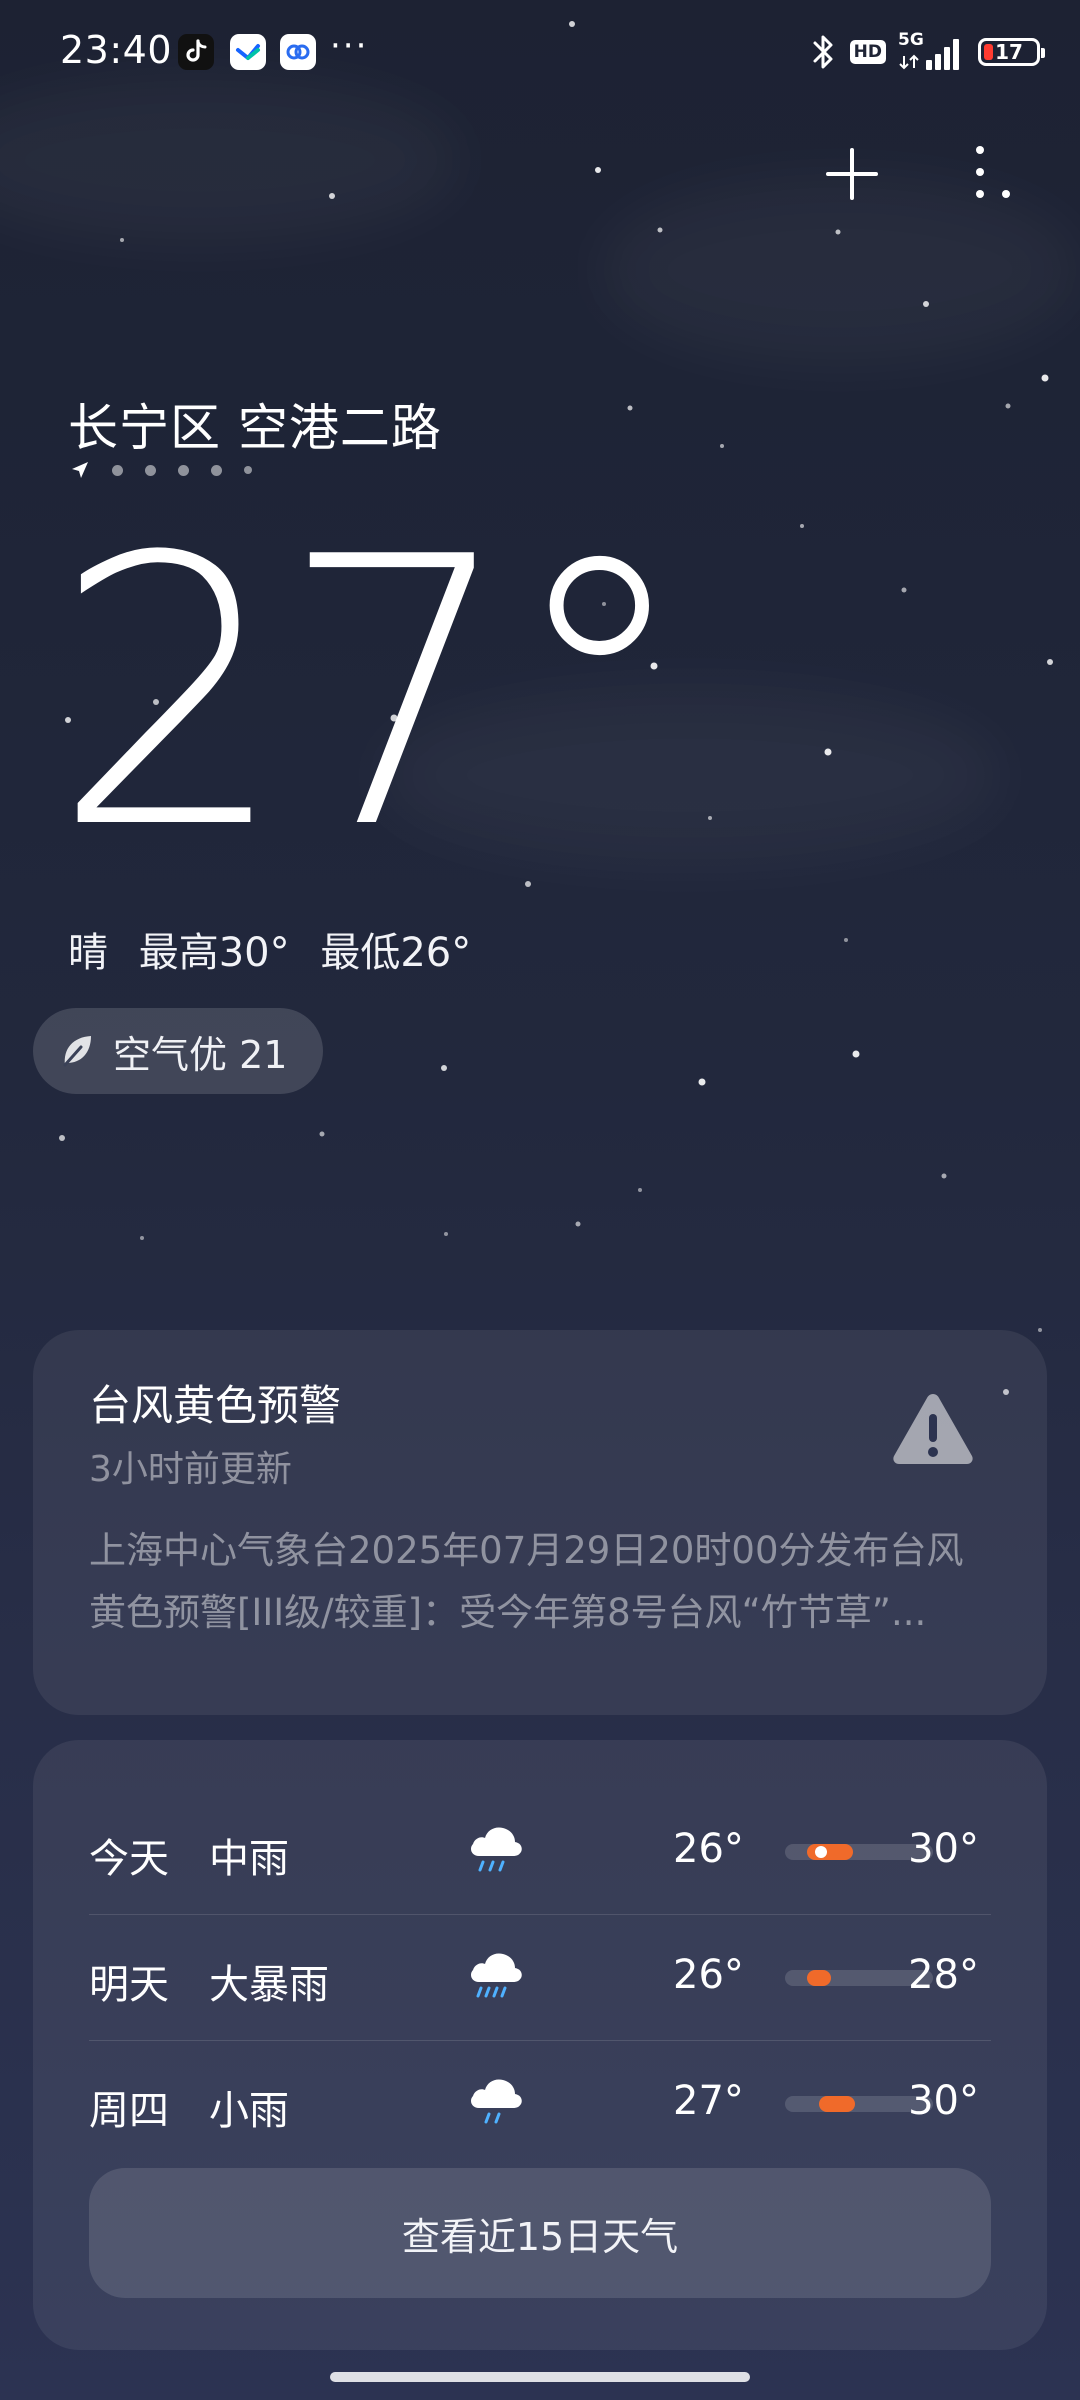  I want to click on hd-badge: HD, so click(867, 52).